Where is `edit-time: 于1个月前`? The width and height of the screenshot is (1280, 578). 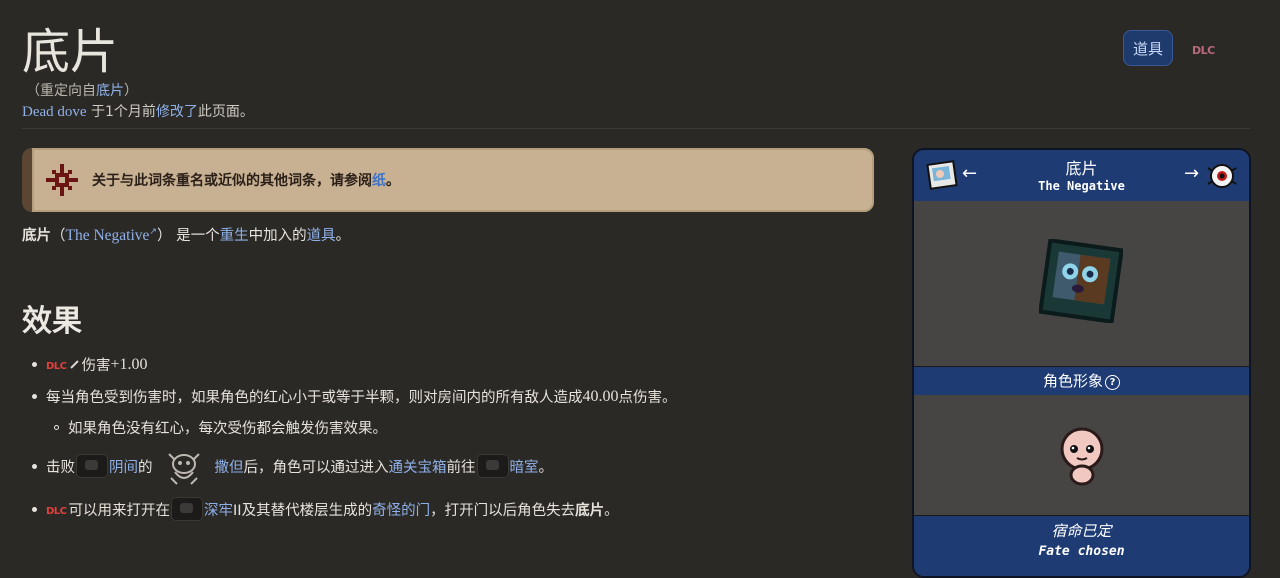
edit-time: 于1个月前 is located at coordinates (121, 112).